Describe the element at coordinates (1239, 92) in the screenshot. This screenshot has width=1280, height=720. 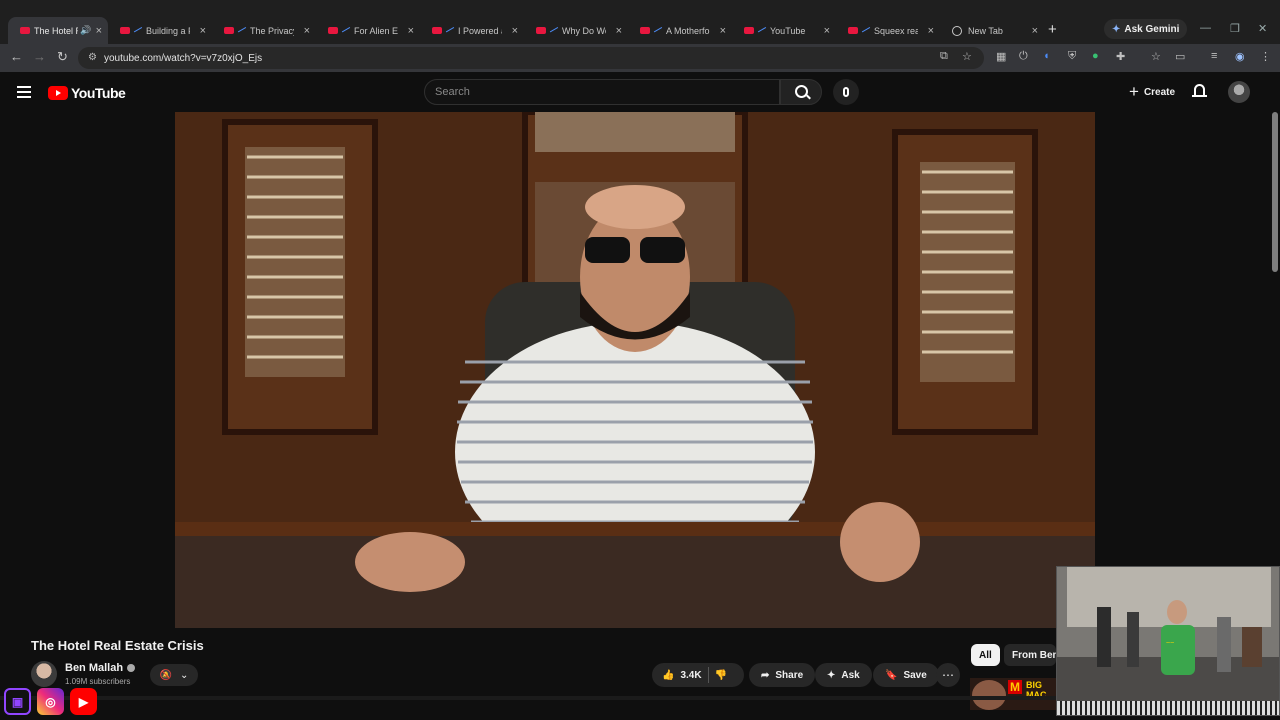
I see `account-avatar` at that location.